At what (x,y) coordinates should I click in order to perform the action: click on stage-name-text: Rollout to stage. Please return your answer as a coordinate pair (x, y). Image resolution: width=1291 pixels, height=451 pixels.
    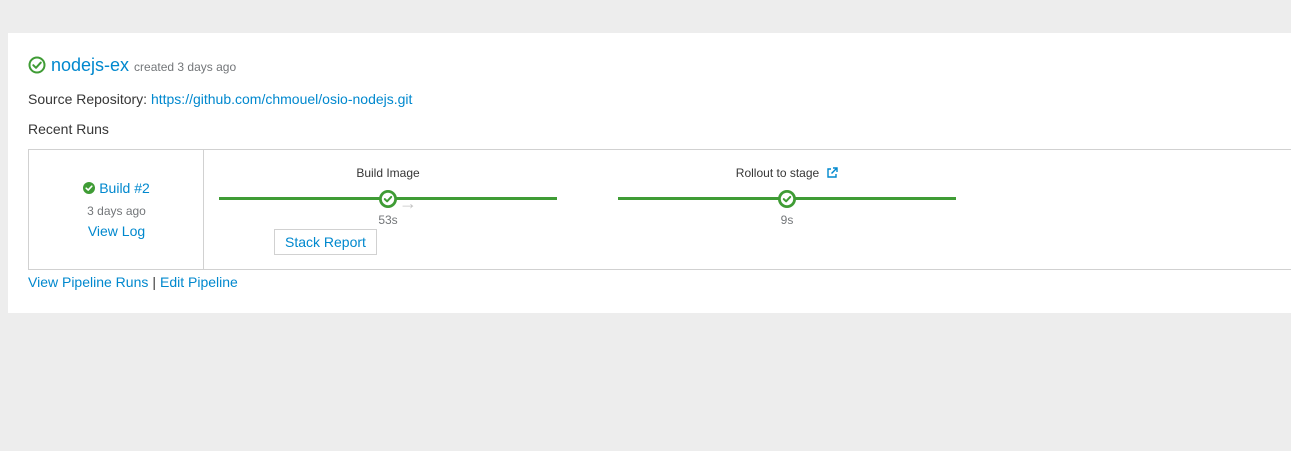
    Looking at the image, I should click on (777, 173).